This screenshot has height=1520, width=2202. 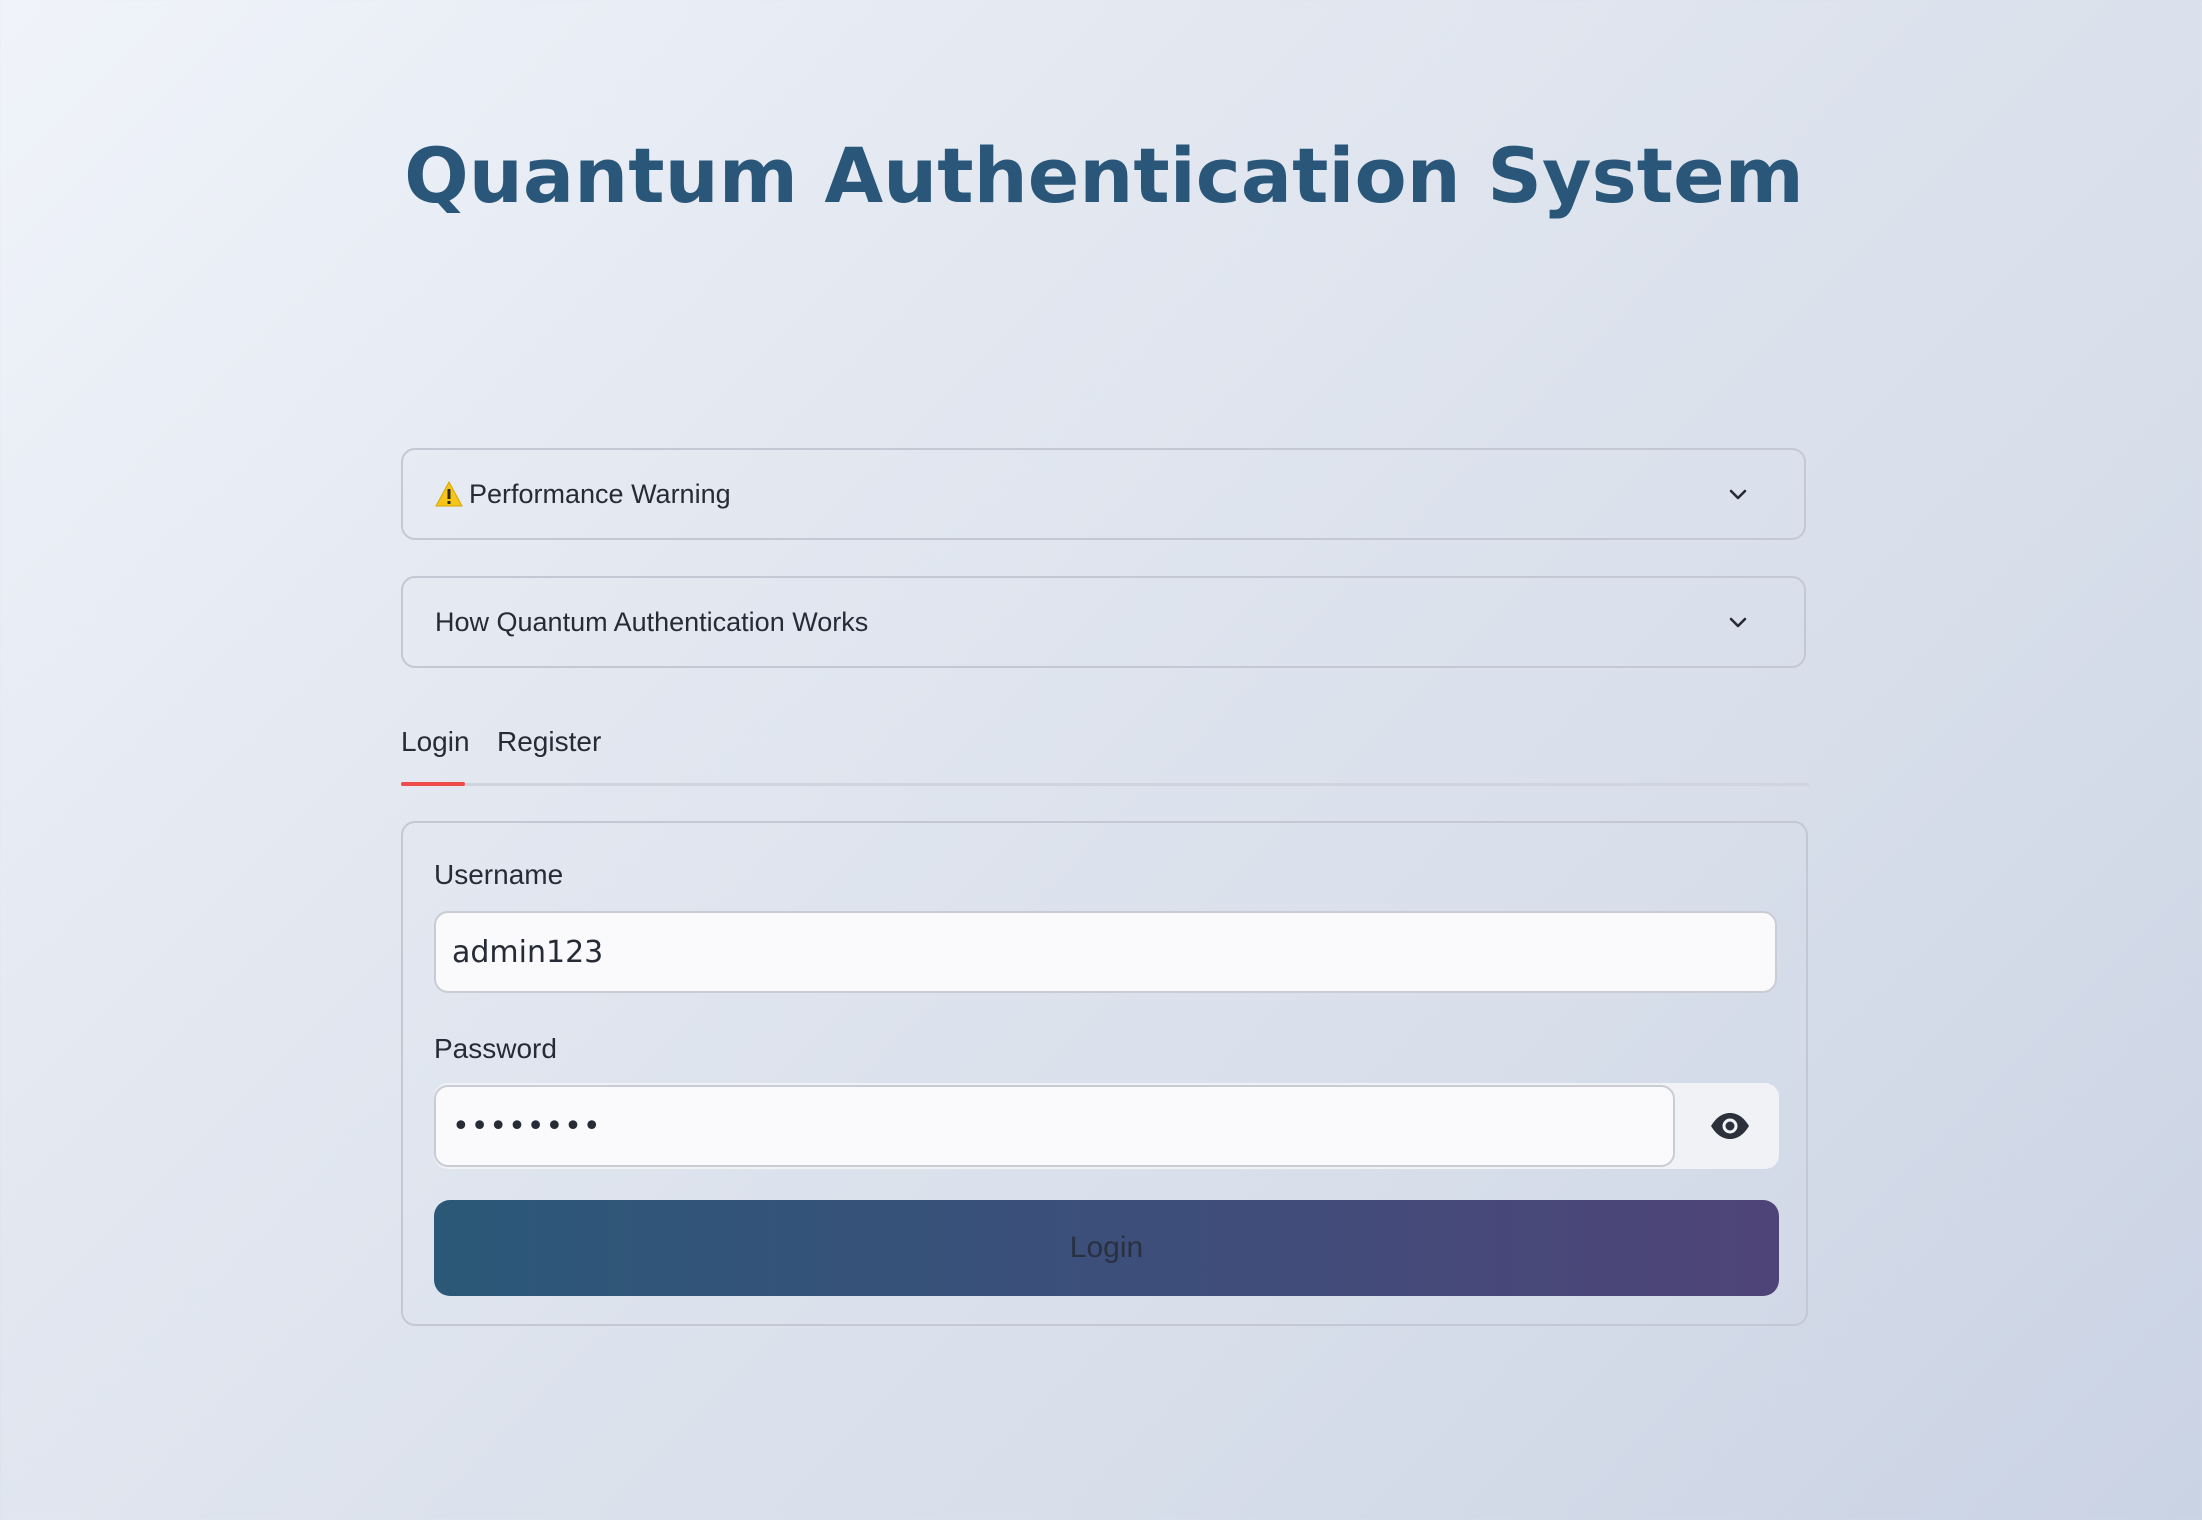 I want to click on eye-icon, so click(x=1730, y=1126).